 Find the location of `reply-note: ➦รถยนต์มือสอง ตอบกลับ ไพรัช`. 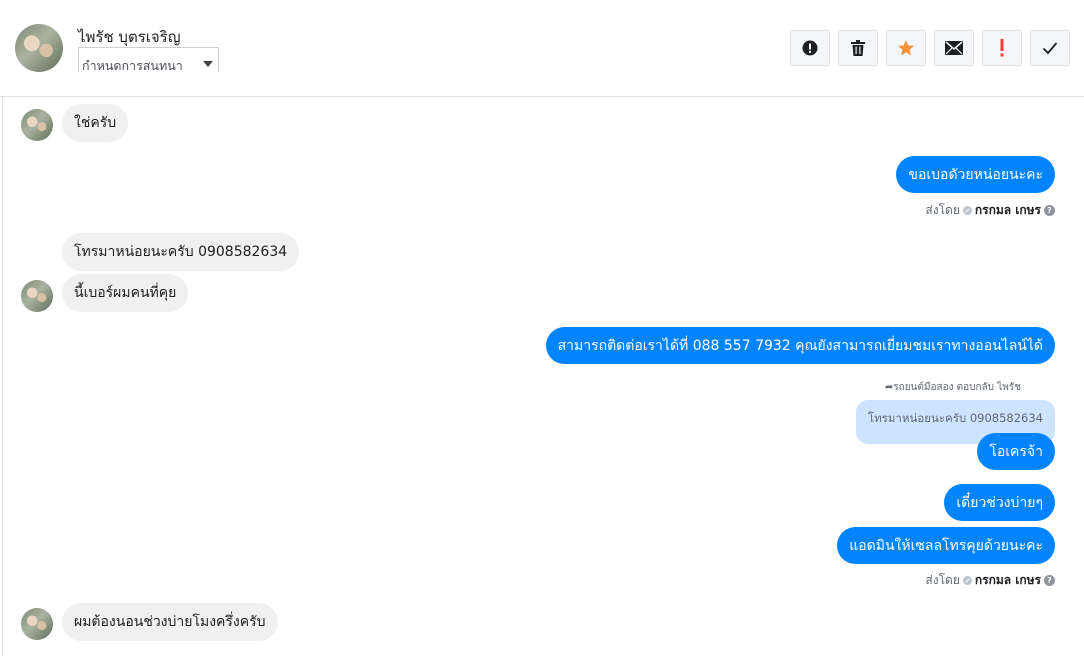

reply-note: ➦รถยนต์มือสอง ตอบกลับ ไพรัช is located at coordinates (953, 387).